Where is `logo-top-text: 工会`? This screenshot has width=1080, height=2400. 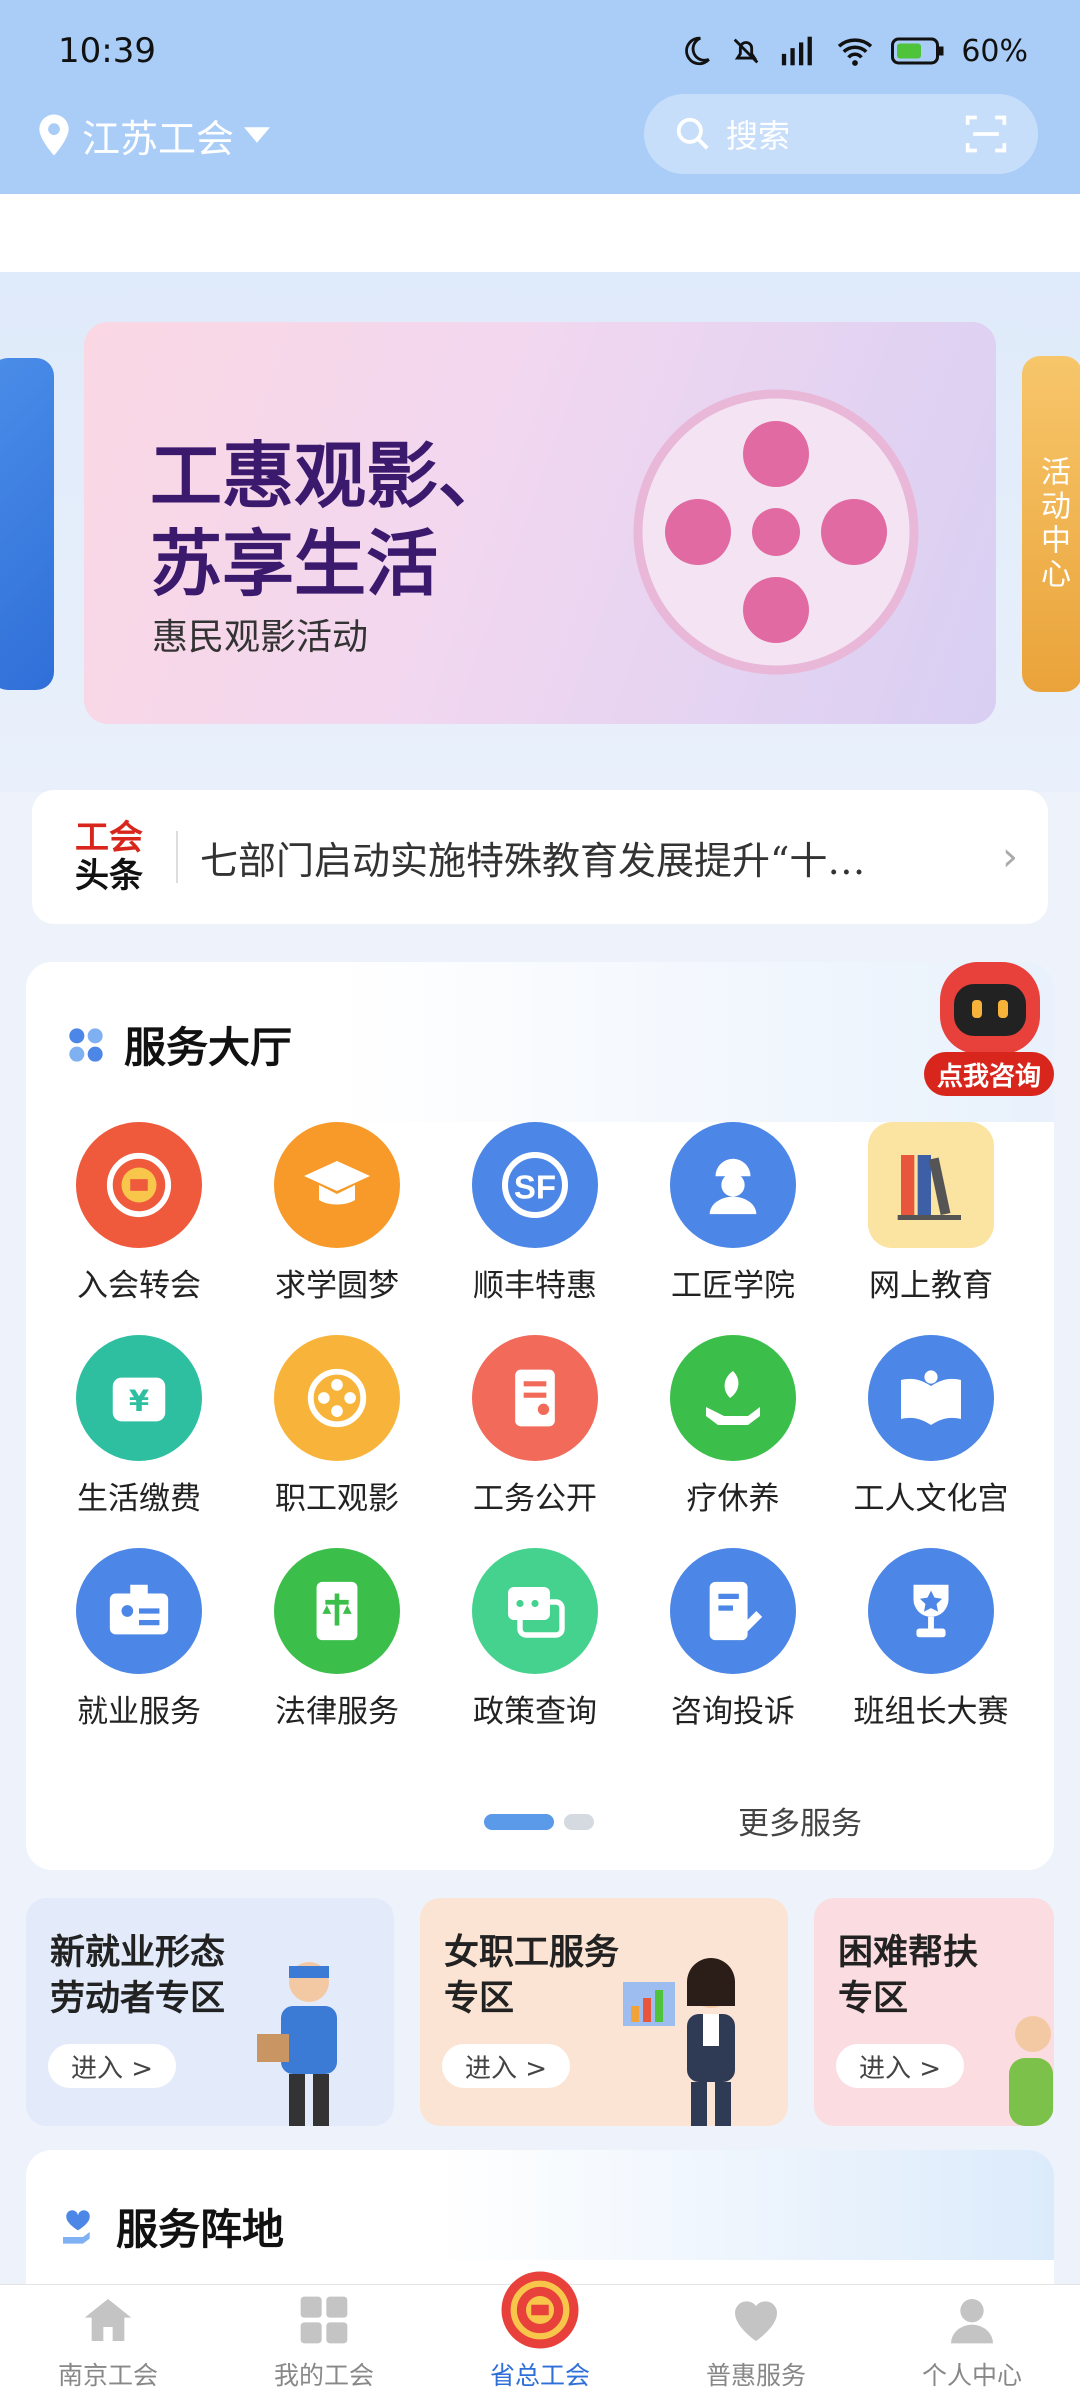
logo-top-text: 工会 is located at coordinates (109, 838).